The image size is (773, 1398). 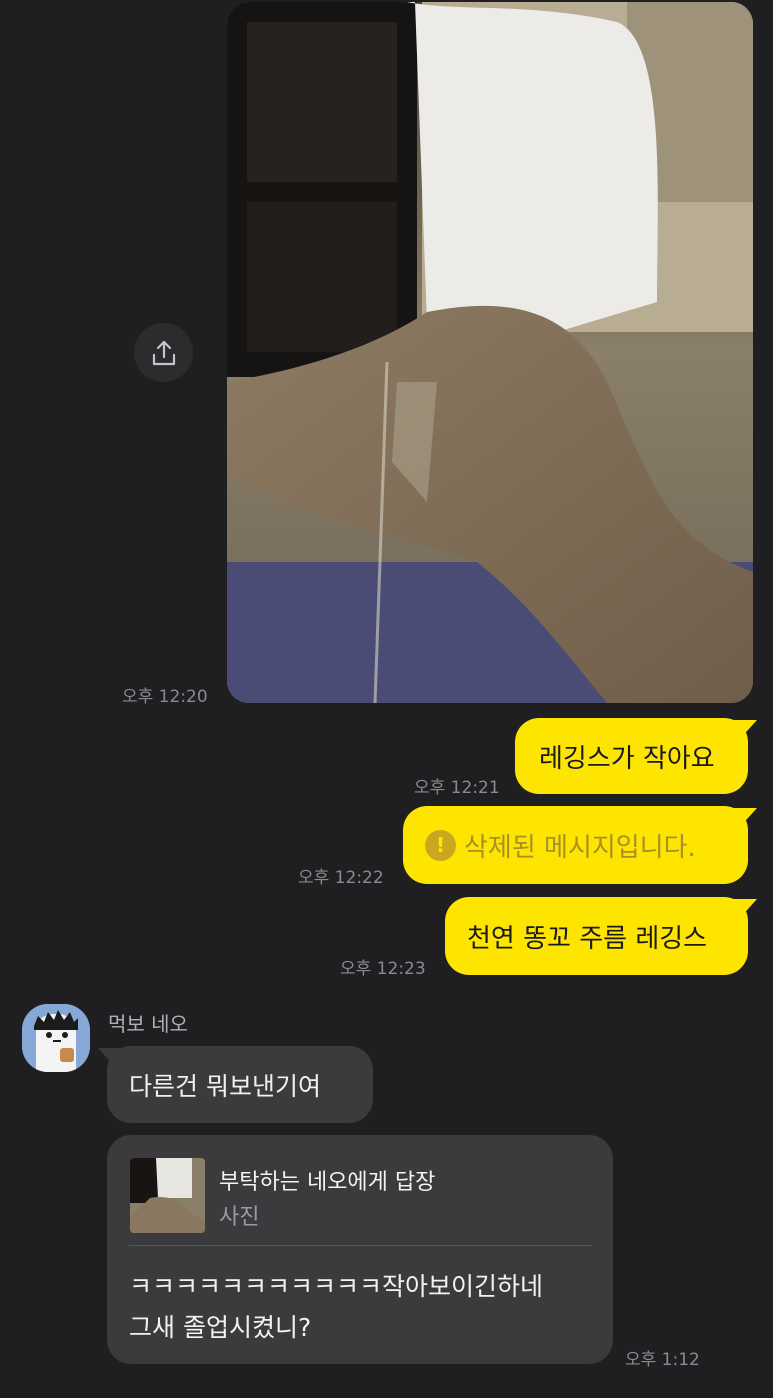 I want to click on share-button, so click(x=163, y=352).